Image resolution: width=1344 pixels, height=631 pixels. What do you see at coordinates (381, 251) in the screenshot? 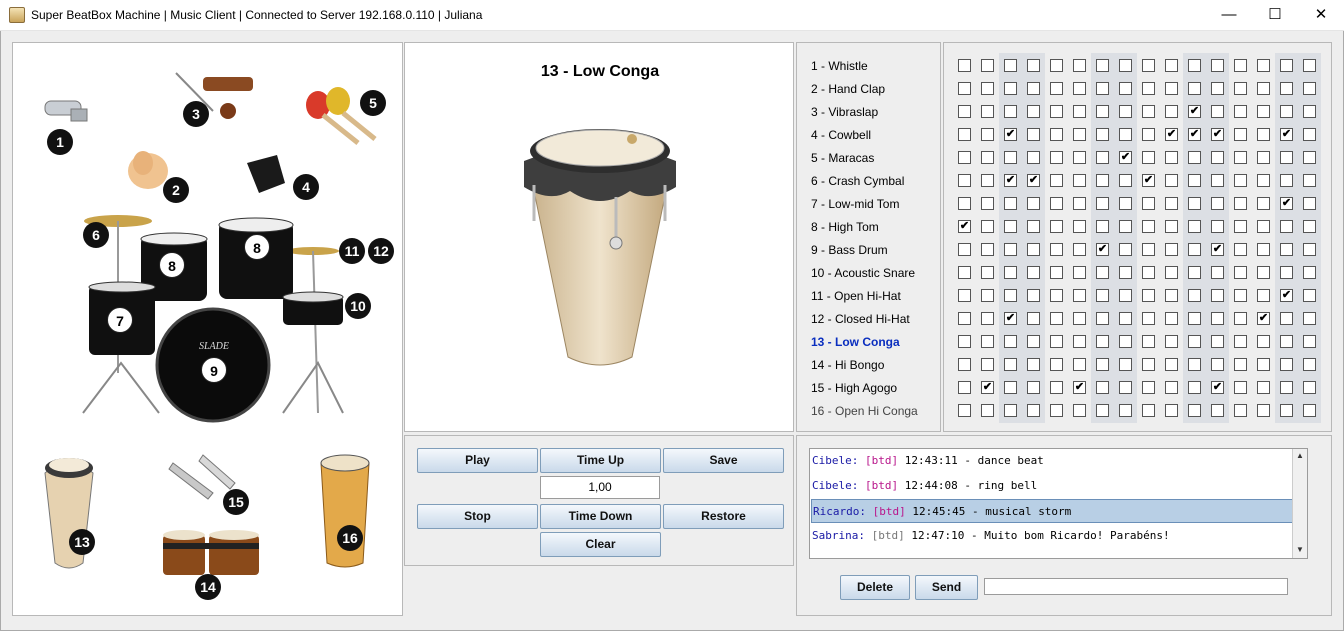
I see `marker-12: 12` at bounding box center [381, 251].